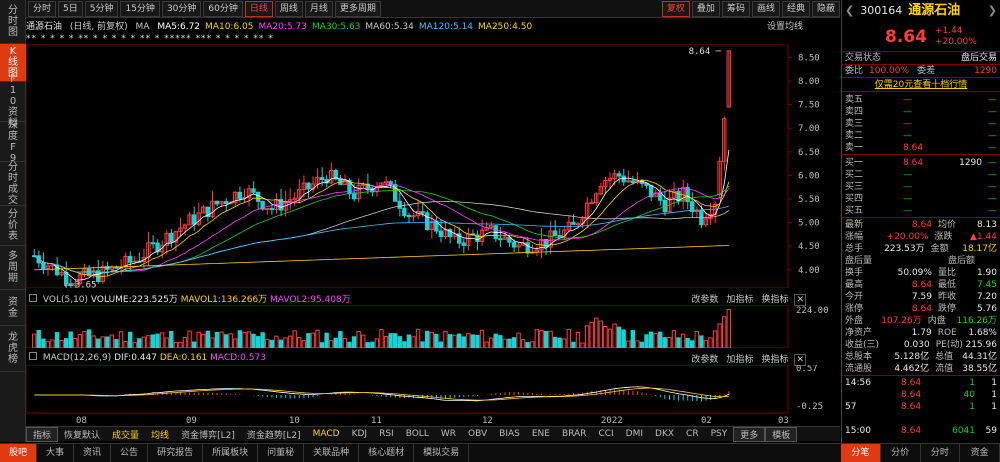 The height and width of the screenshot is (462, 1000). I want to click on left-tab-7: 资金, so click(13, 308).